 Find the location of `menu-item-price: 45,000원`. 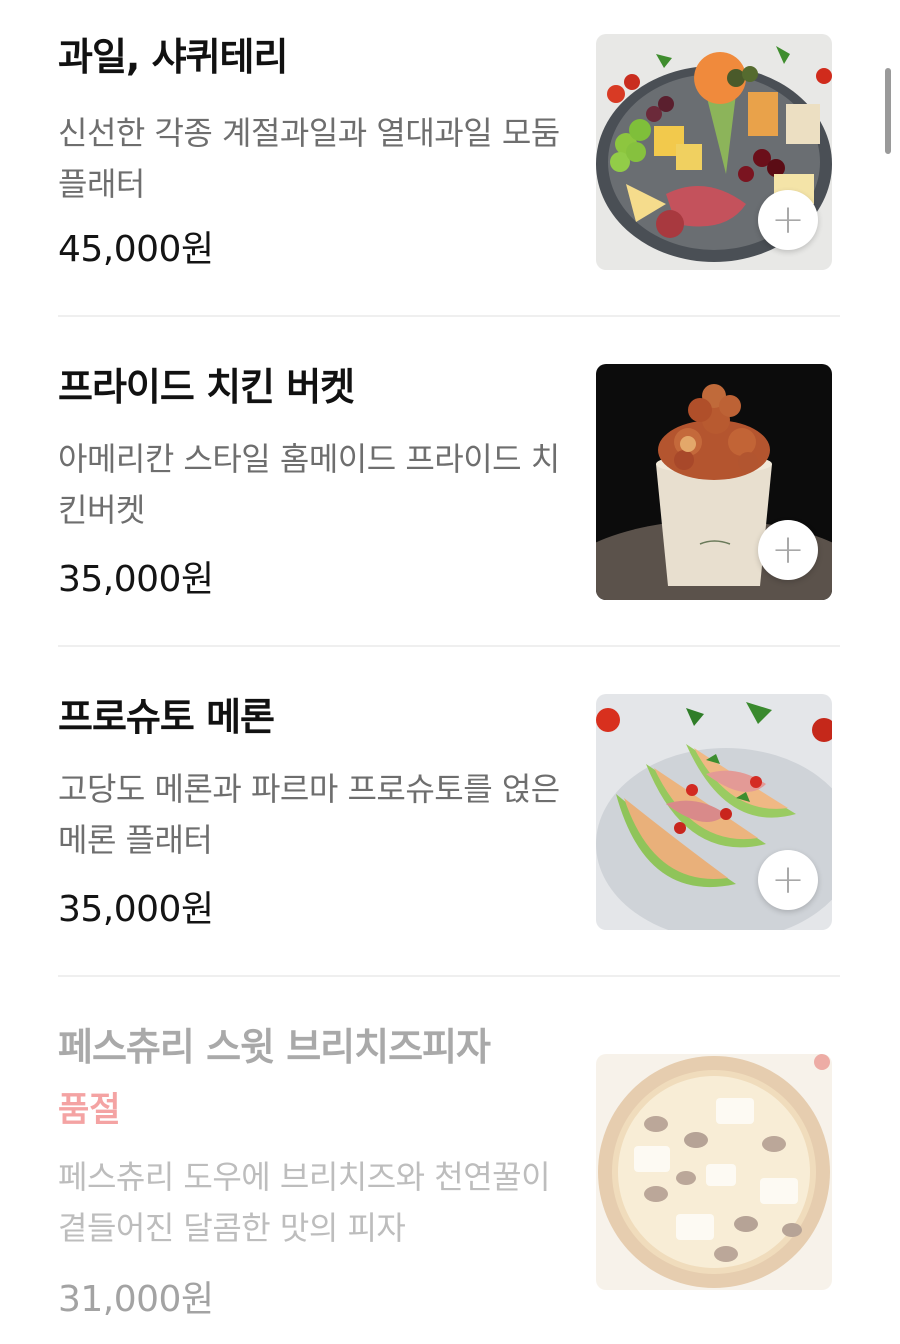

menu-item-price: 45,000원 is located at coordinates (136, 249).